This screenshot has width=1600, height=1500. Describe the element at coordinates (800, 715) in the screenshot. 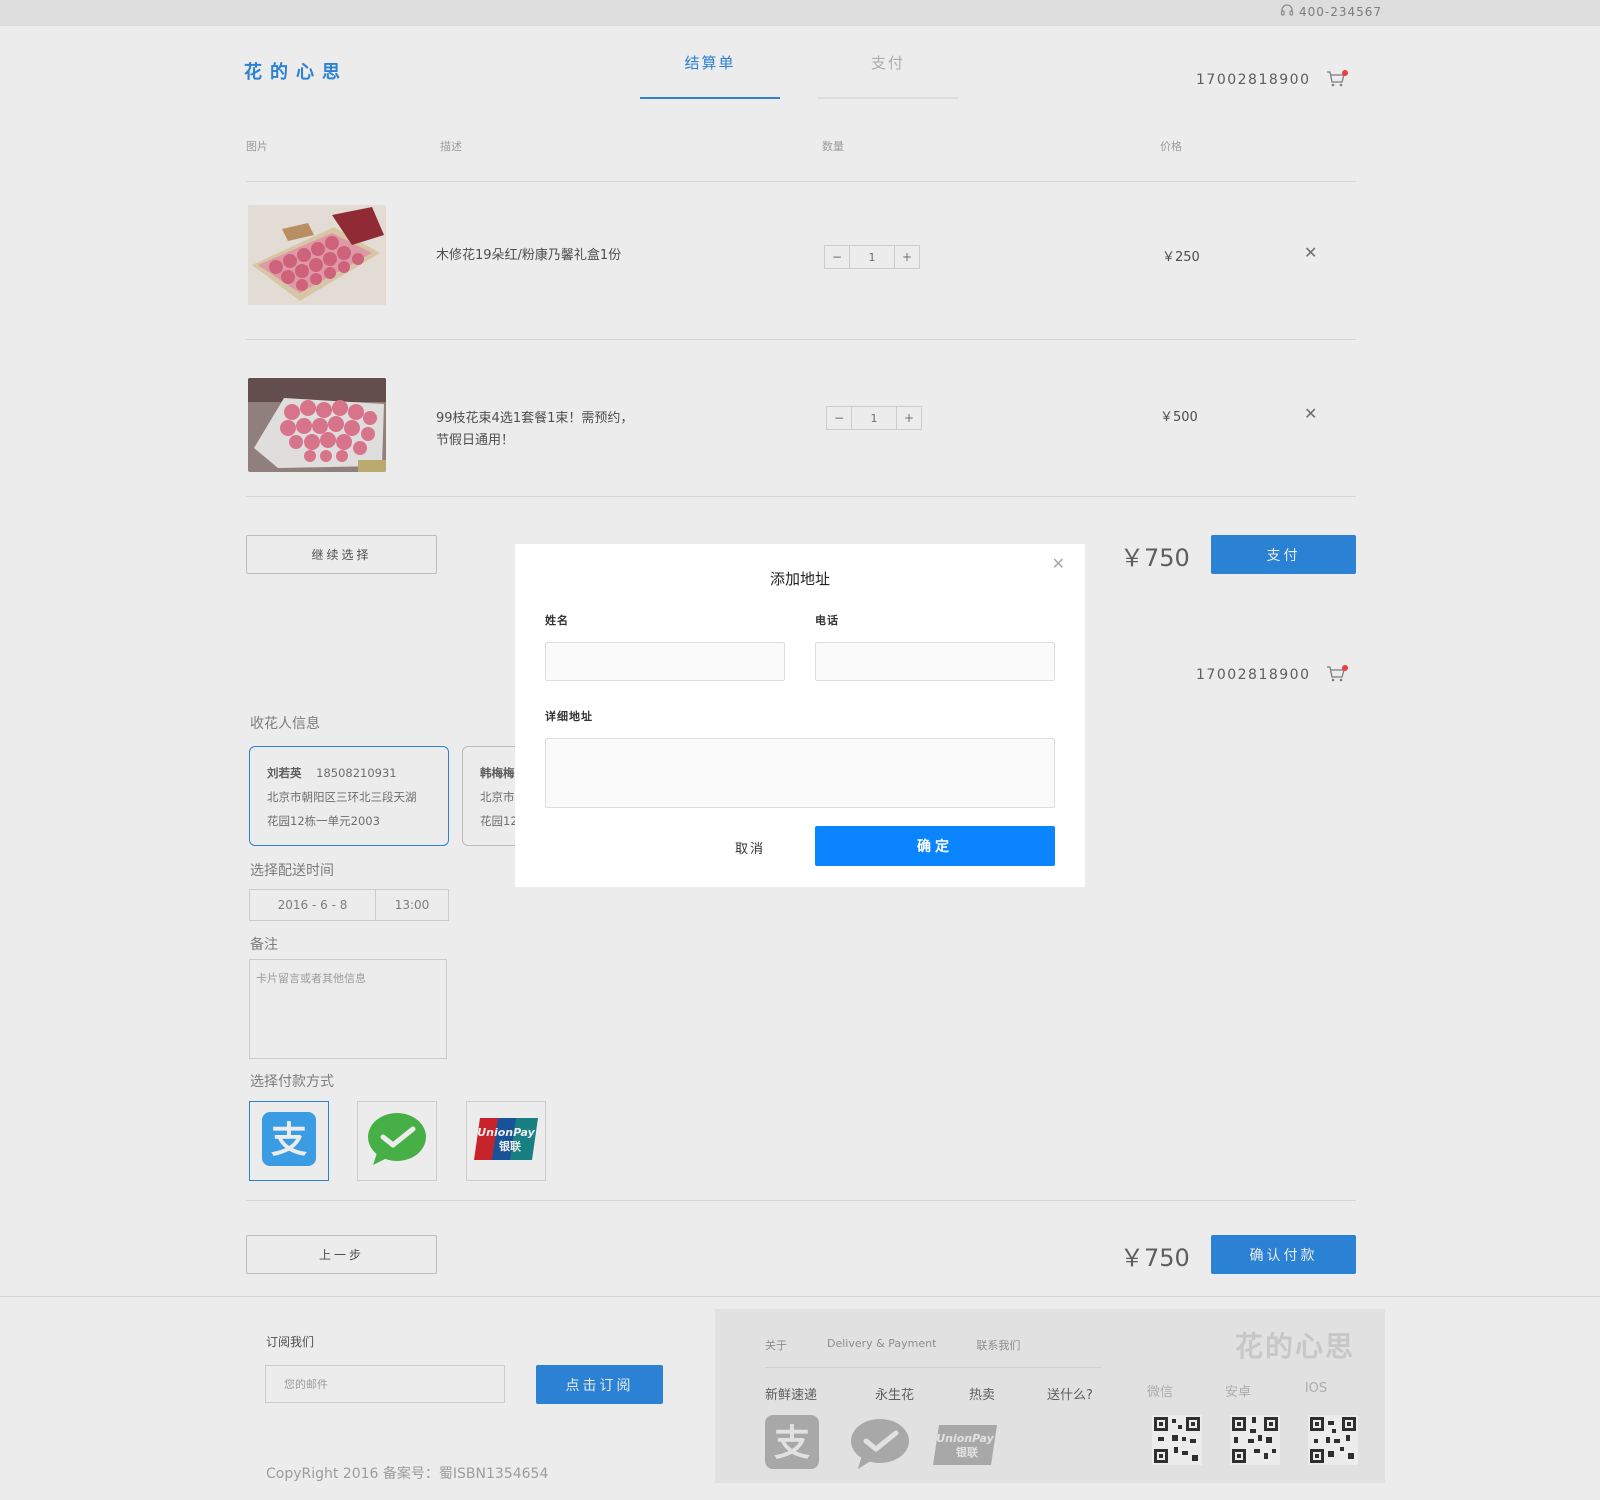

I see `add-address-modal: ✕ 添加地址 姓名 电话 详细地址 取消 确定` at that location.